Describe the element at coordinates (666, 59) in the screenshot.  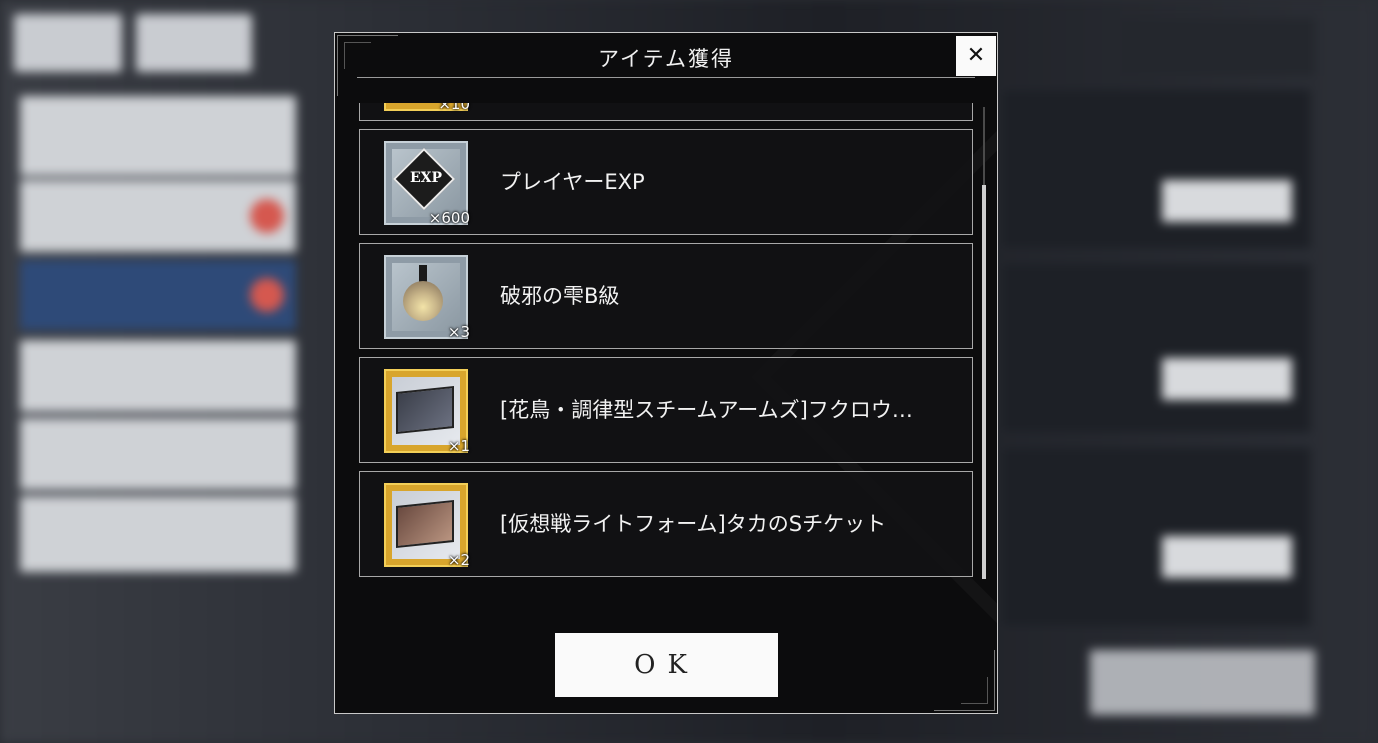
I see `dialog-title: アイテム獲得` at that location.